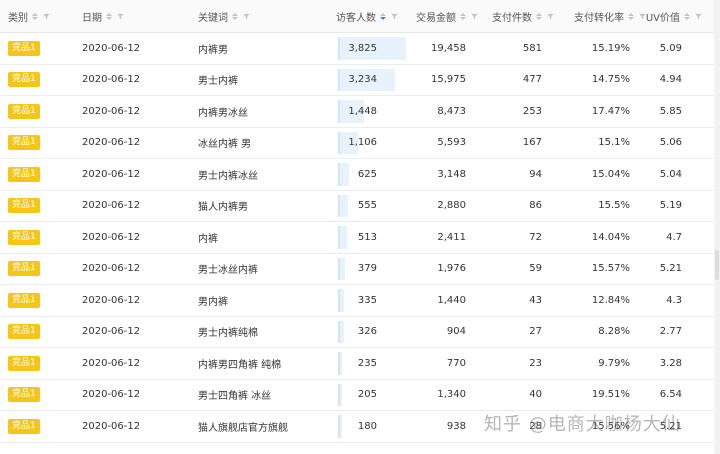  I want to click on uv-value-cell: 3.28, so click(670, 363).